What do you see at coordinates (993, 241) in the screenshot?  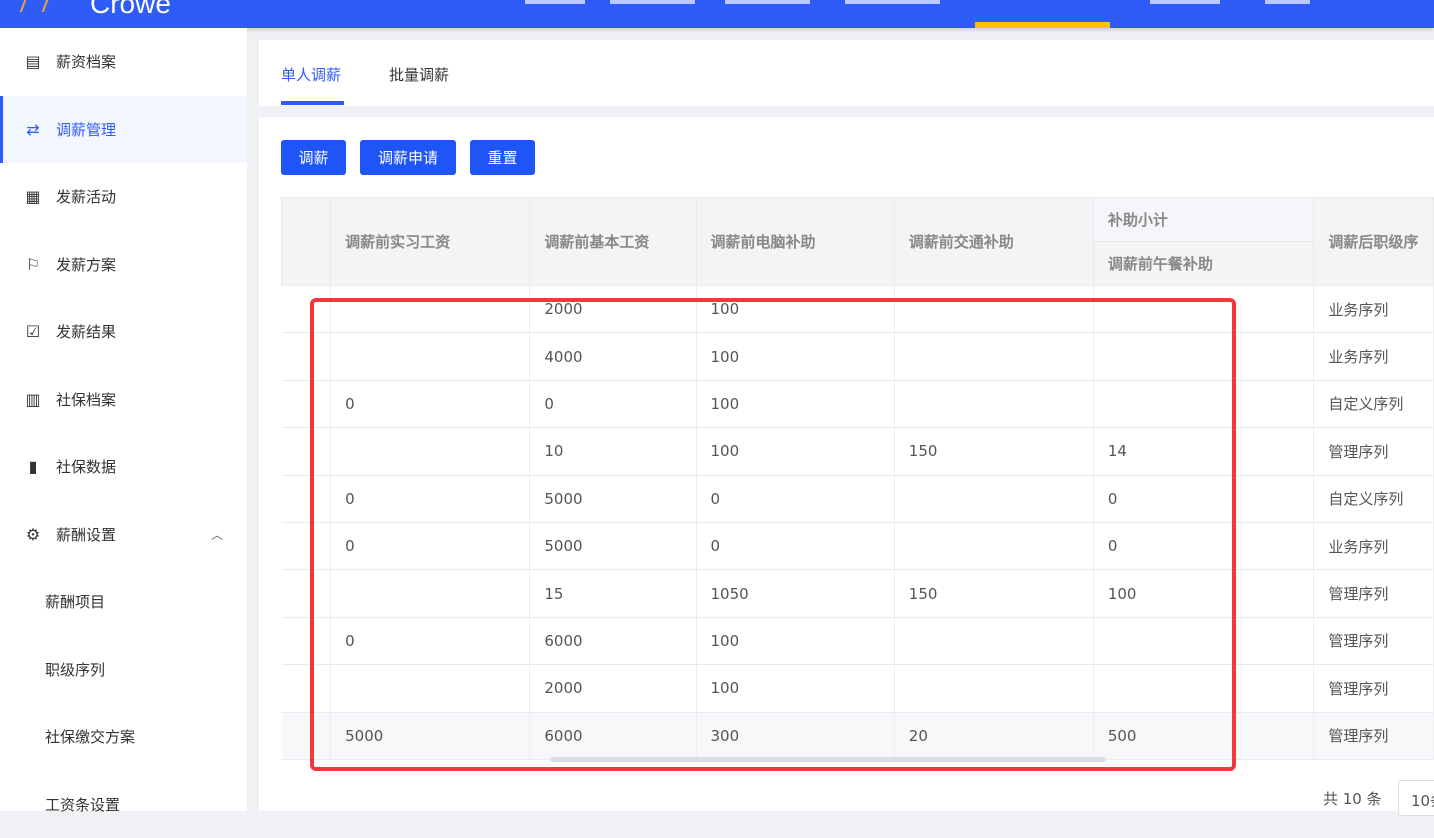 I see `table-header: 调薪前交通补助` at bounding box center [993, 241].